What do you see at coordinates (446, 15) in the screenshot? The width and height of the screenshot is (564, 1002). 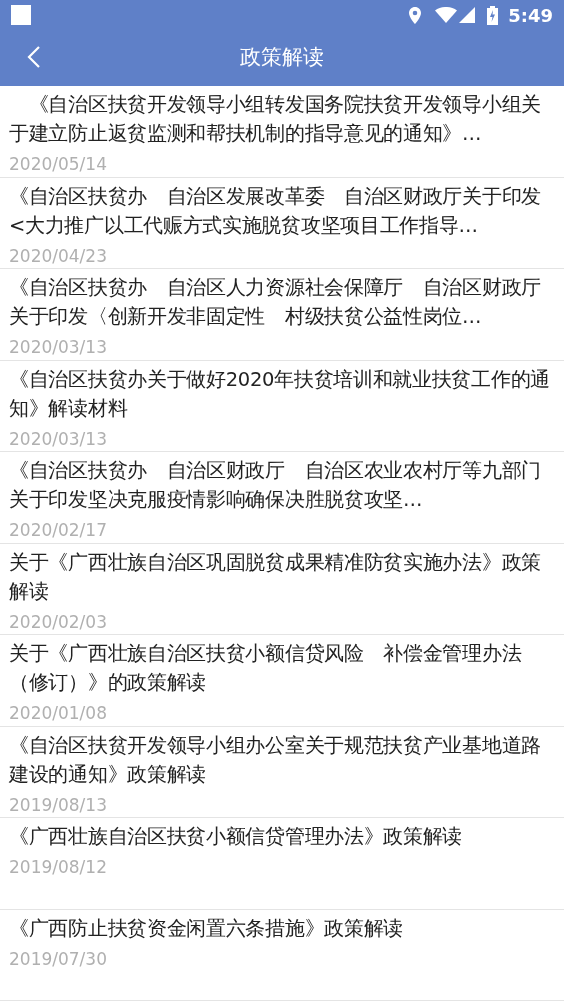 I see `wifi-icon` at bounding box center [446, 15].